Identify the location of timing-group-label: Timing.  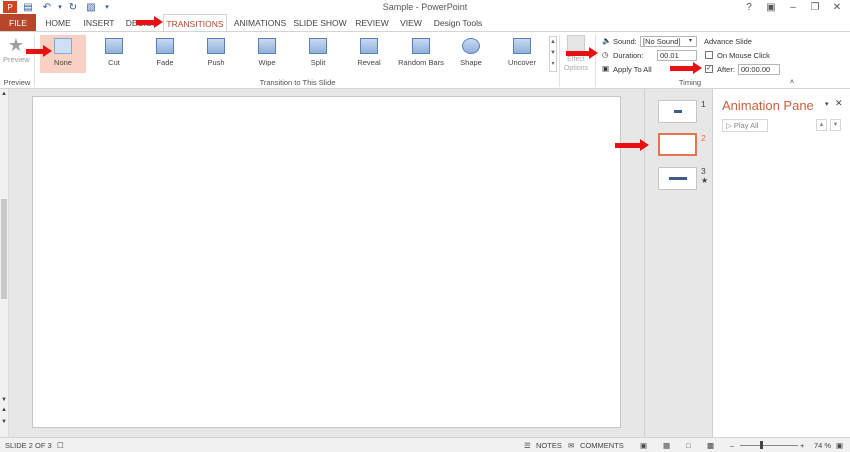
(690, 82).